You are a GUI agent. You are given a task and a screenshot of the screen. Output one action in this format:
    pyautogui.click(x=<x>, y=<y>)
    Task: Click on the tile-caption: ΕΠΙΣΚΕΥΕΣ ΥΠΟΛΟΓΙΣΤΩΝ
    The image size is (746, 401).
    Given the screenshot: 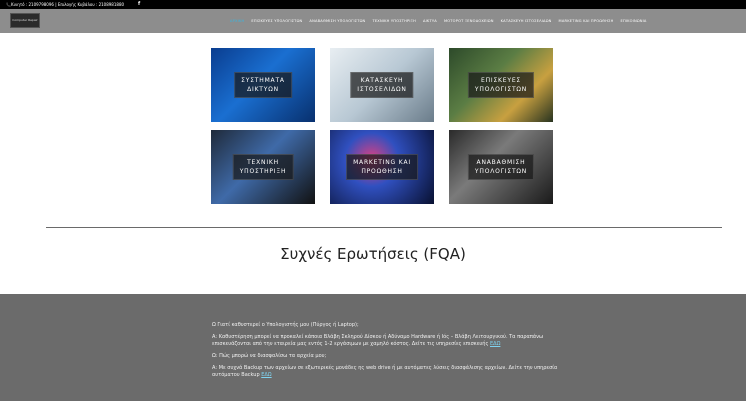 What is the action you would take?
    pyautogui.click(x=501, y=85)
    